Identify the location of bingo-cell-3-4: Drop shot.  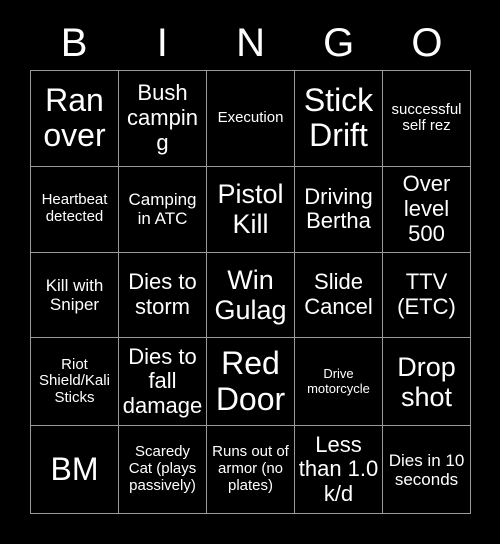
(427, 382).